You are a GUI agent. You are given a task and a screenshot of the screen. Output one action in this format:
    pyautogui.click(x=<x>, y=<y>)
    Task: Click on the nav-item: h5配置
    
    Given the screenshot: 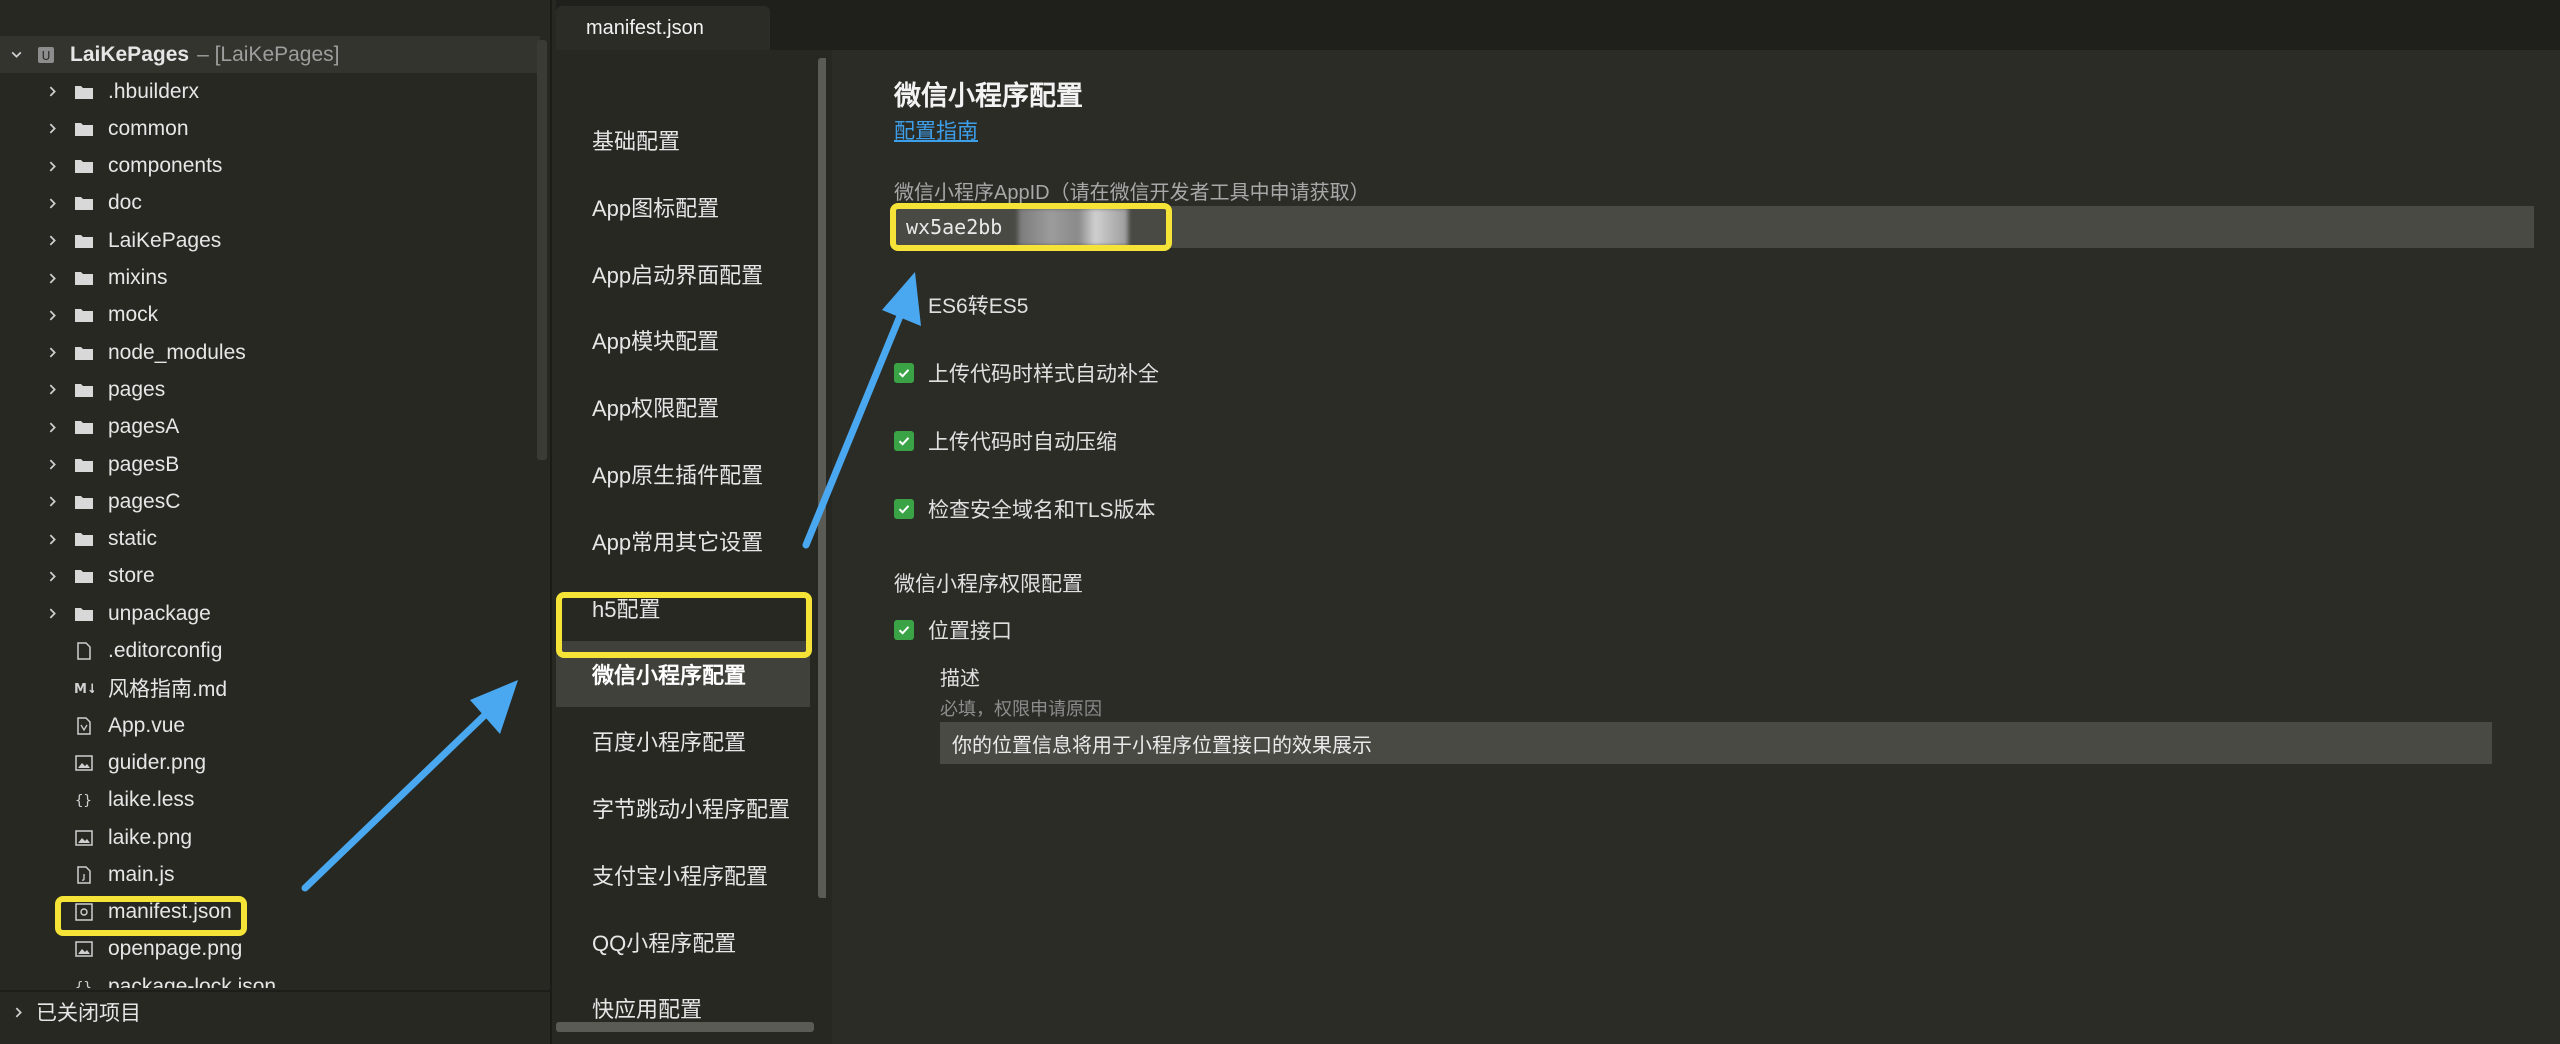 What is the action you would take?
    pyautogui.click(x=626, y=608)
    